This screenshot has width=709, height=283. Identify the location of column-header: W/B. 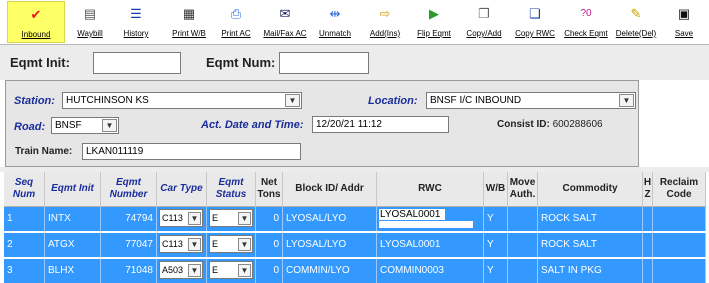
(496, 189).